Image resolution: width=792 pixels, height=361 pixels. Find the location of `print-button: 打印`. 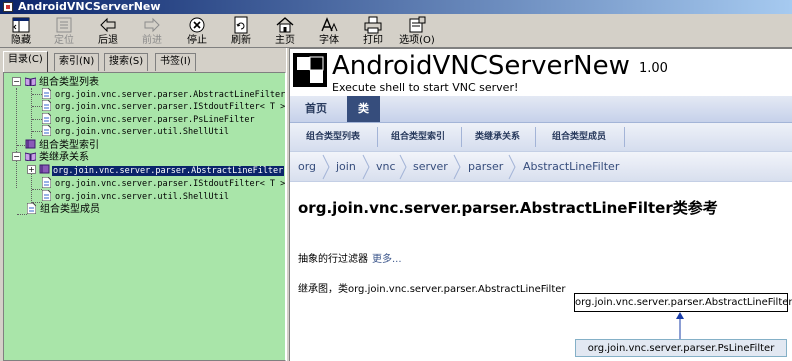

print-button: 打印 is located at coordinates (373, 31).